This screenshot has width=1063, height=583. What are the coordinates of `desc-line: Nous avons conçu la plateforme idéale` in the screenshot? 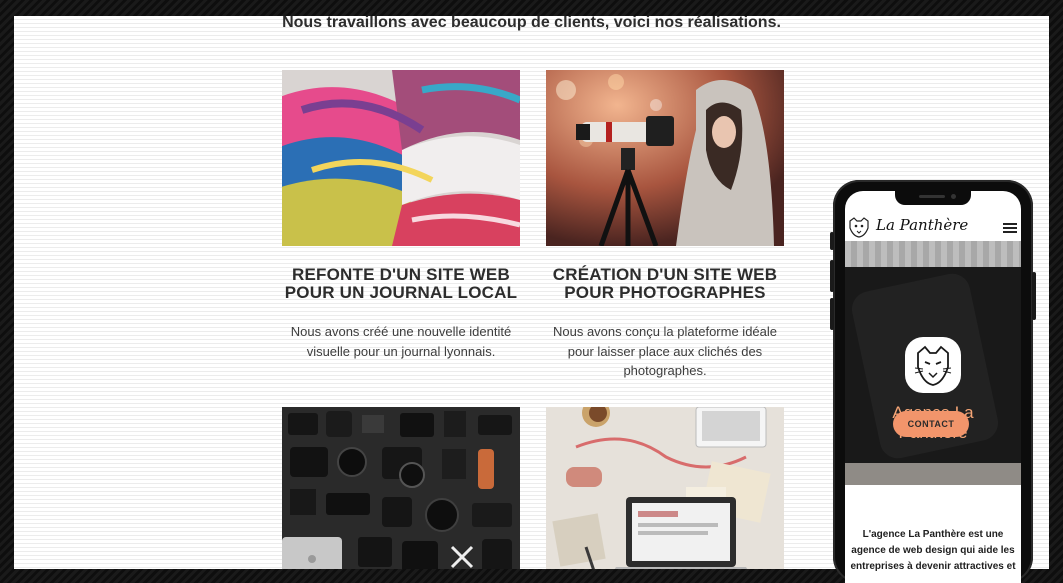 It's located at (665, 331).